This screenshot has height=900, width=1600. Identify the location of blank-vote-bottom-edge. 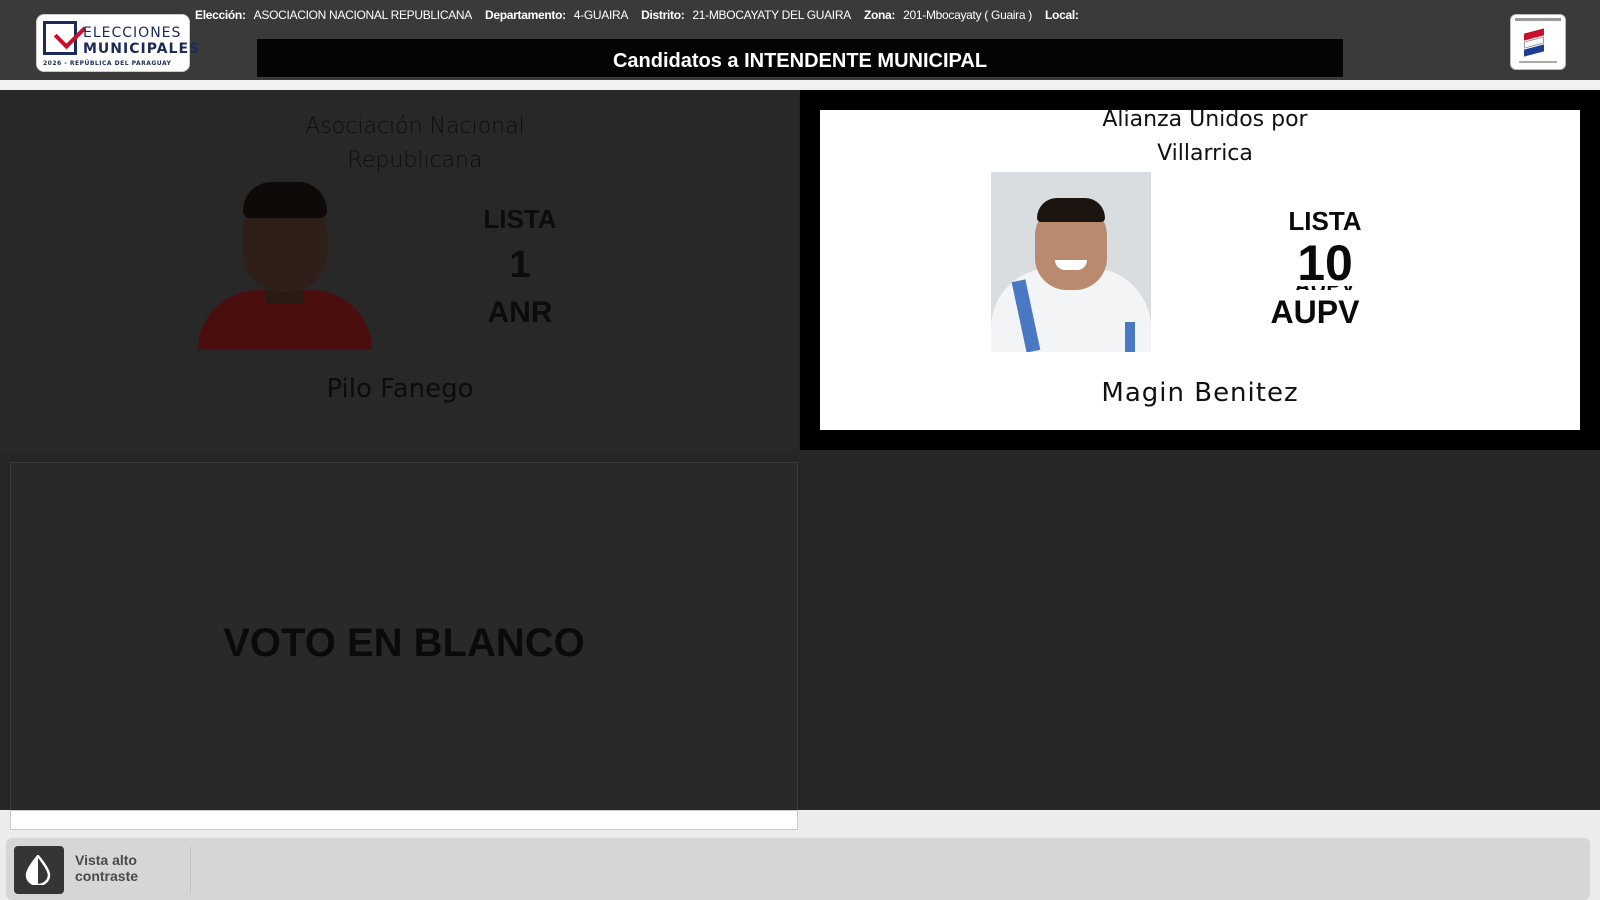
(404, 820).